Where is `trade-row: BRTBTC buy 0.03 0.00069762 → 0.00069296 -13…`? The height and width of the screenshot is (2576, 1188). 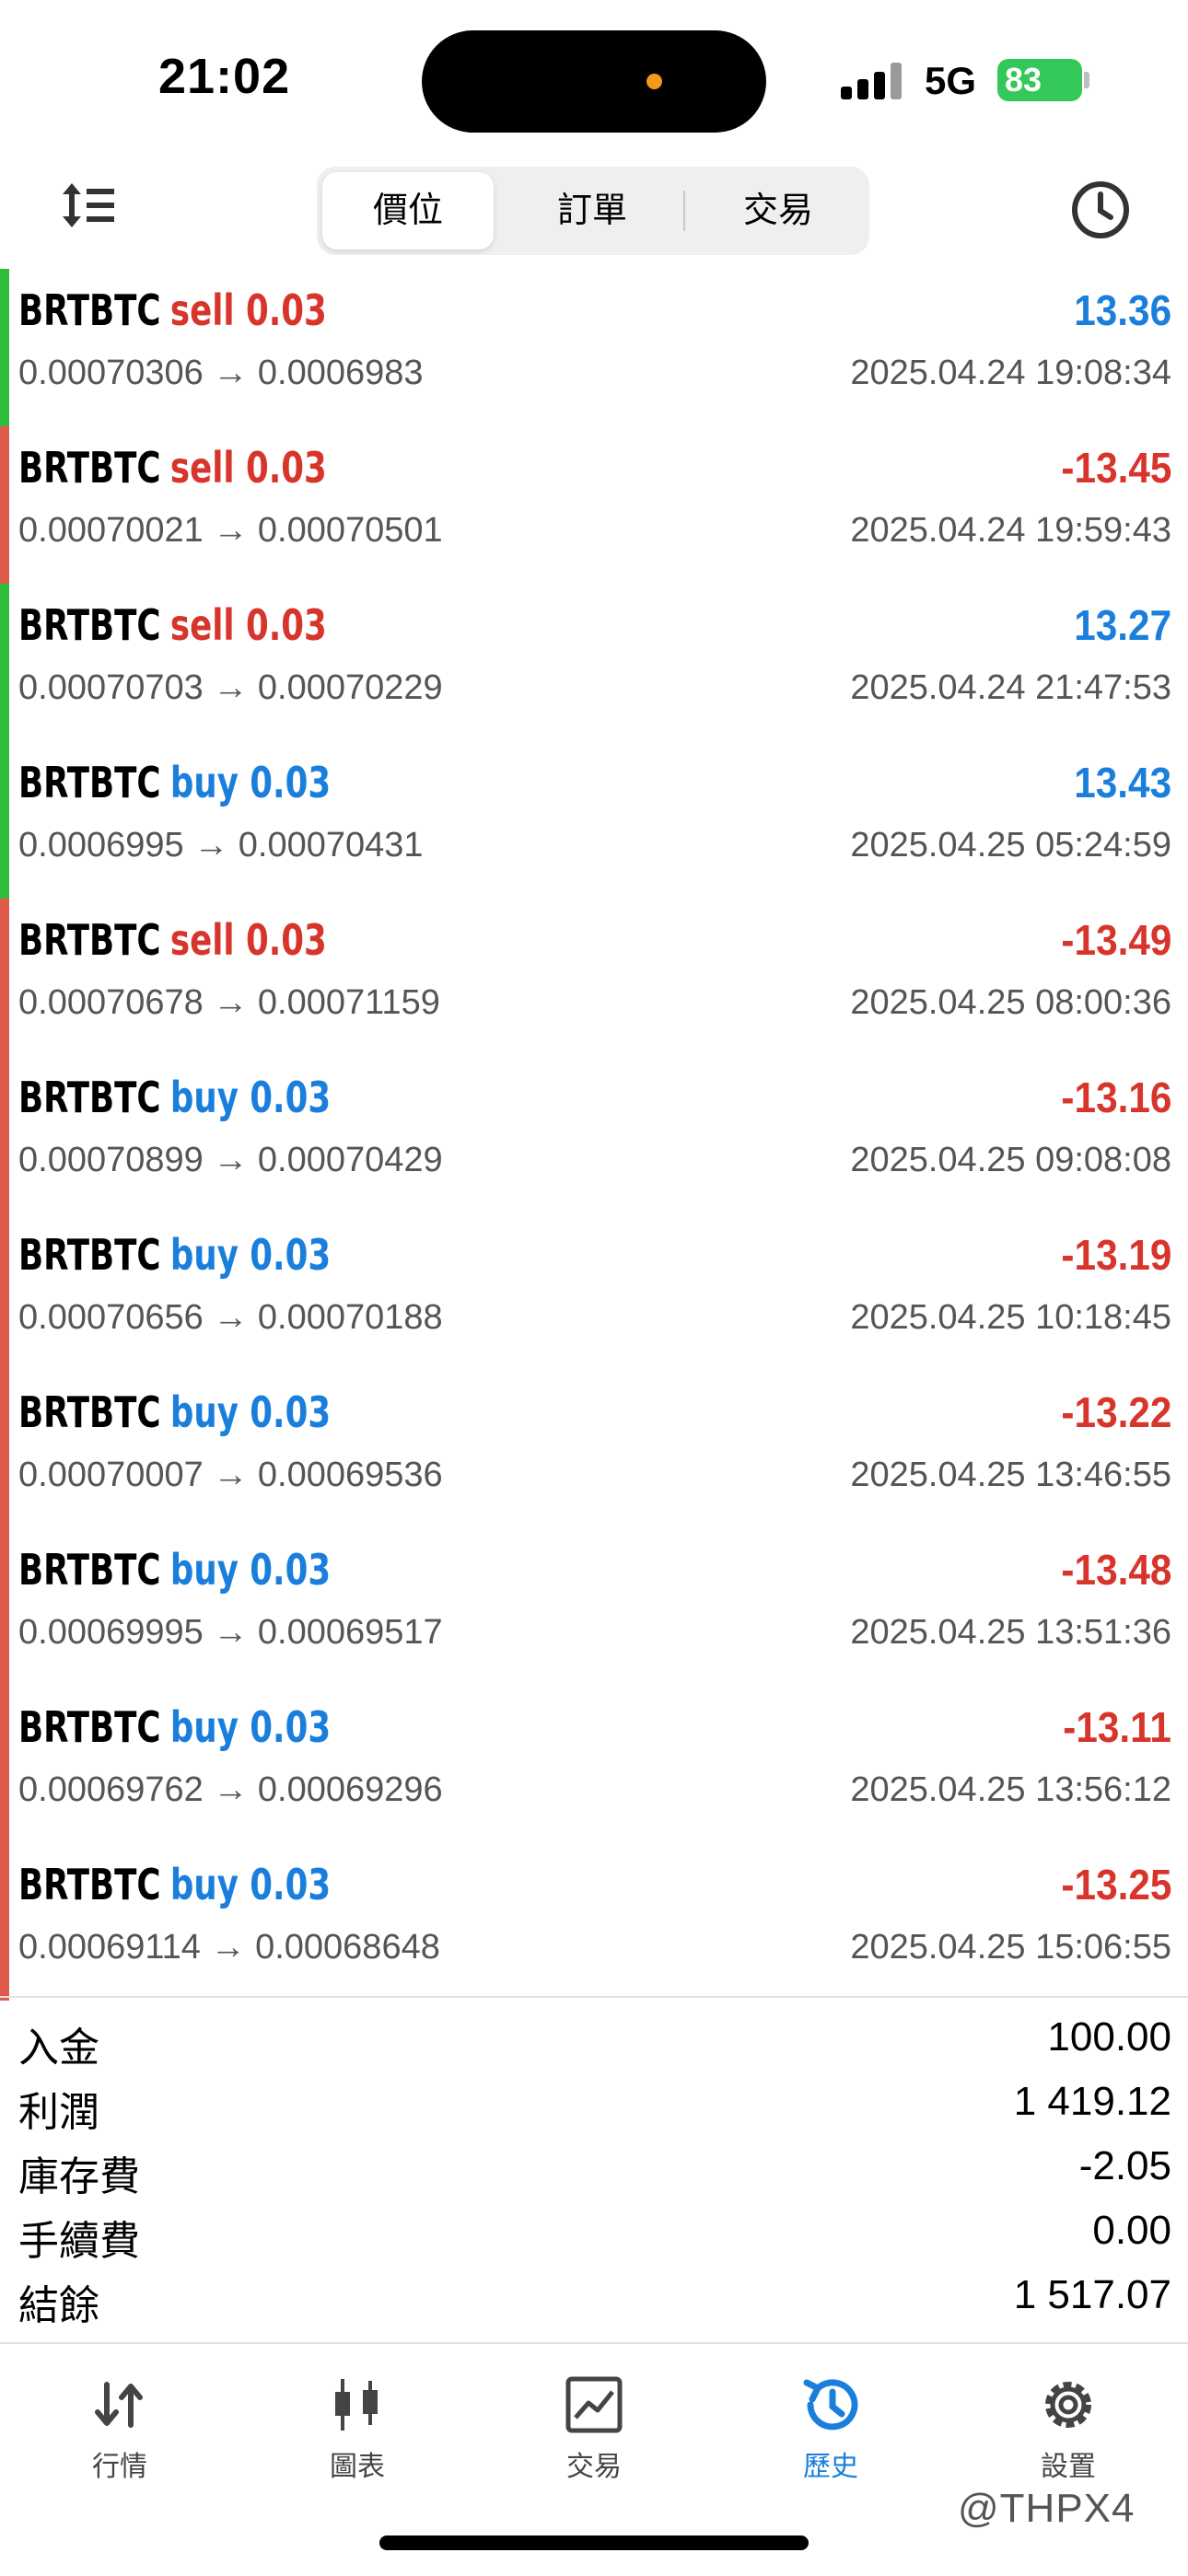 trade-row: BRTBTC buy 0.03 0.00069762 → 0.00069296 -13… is located at coordinates (594, 1764).